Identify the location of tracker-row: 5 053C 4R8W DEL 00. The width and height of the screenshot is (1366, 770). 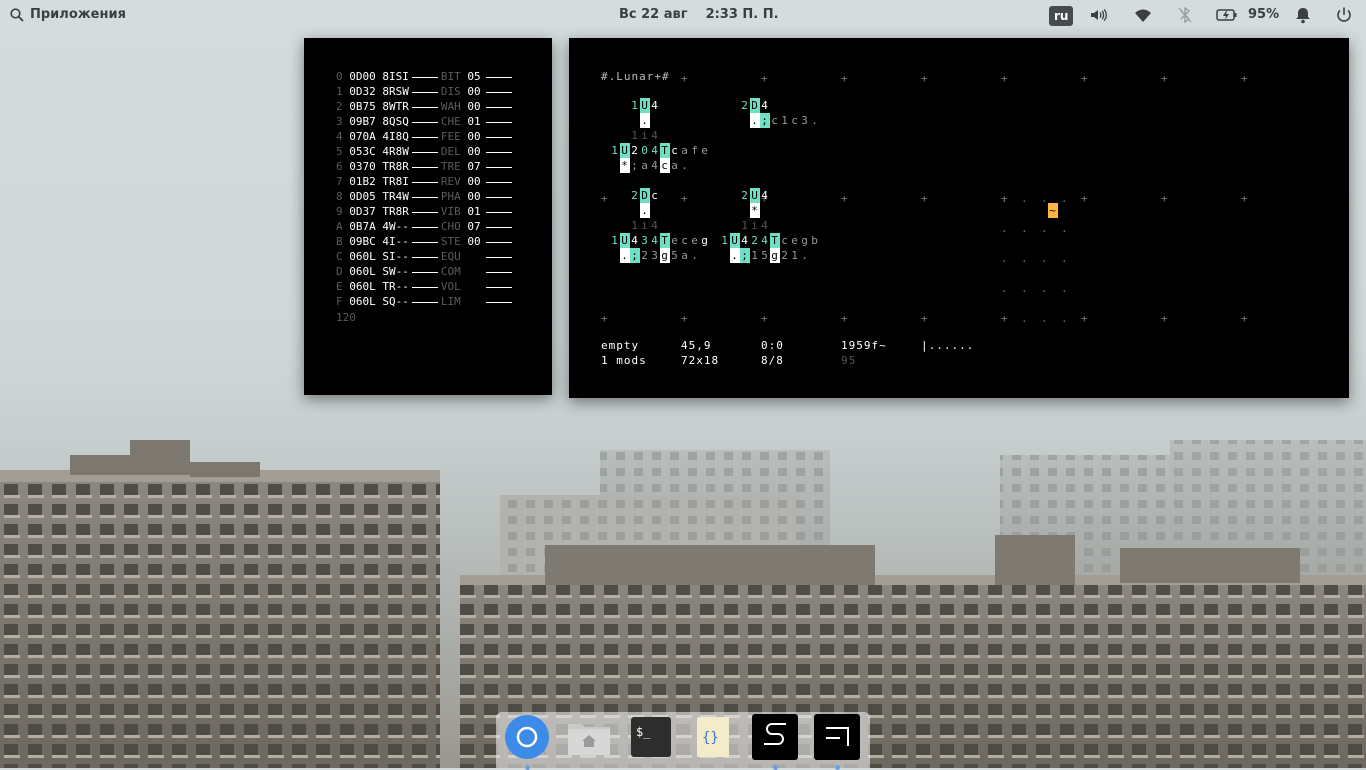
(425, 151).